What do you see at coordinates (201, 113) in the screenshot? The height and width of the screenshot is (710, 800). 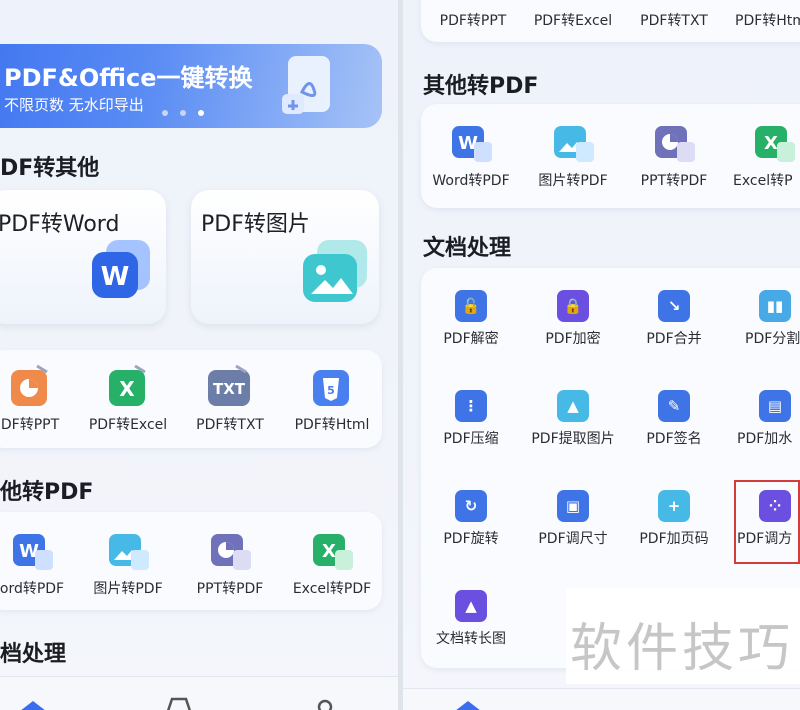 I see `banner-dot-active` at bounding box center [201, 113].